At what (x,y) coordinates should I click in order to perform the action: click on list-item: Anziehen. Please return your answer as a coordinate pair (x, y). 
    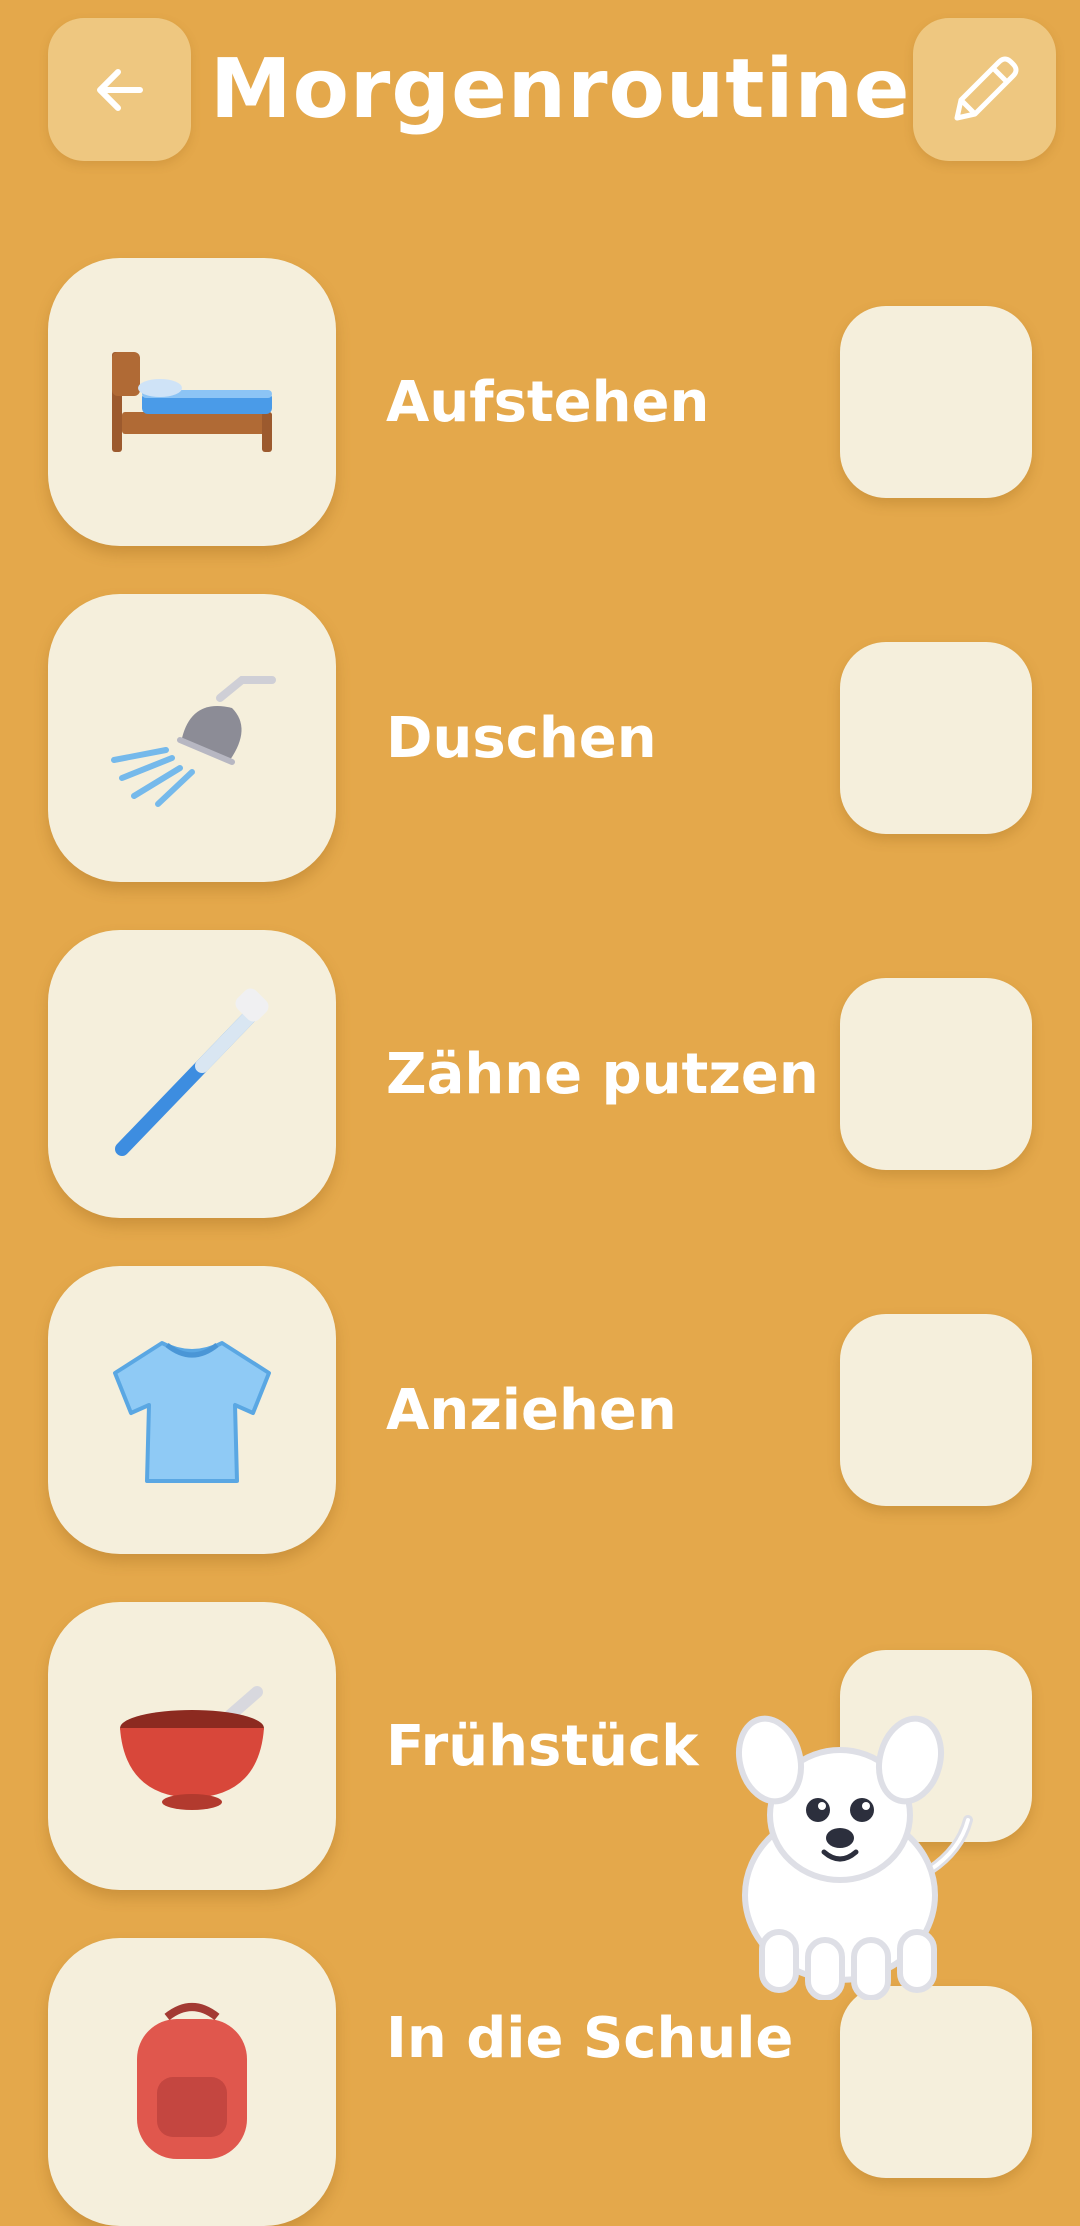
    Looking at the image, I should click on (540, 1410).